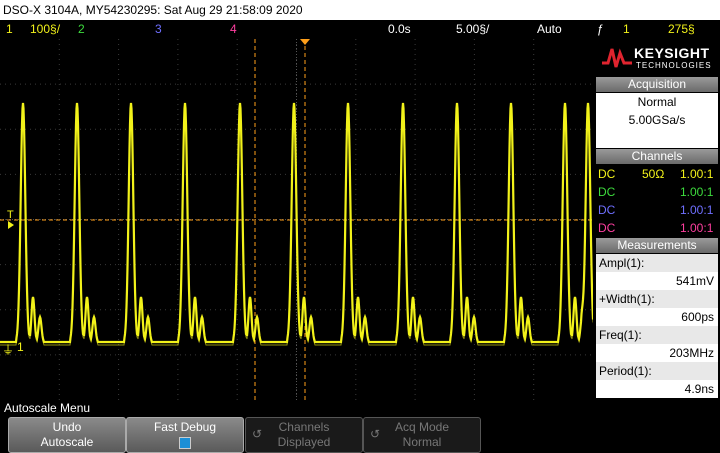 The image size is (720, 453). Describe the element at coordinates (399, 29) in the screenshot. I see `horizontal-delay: 0.0s` at that location.